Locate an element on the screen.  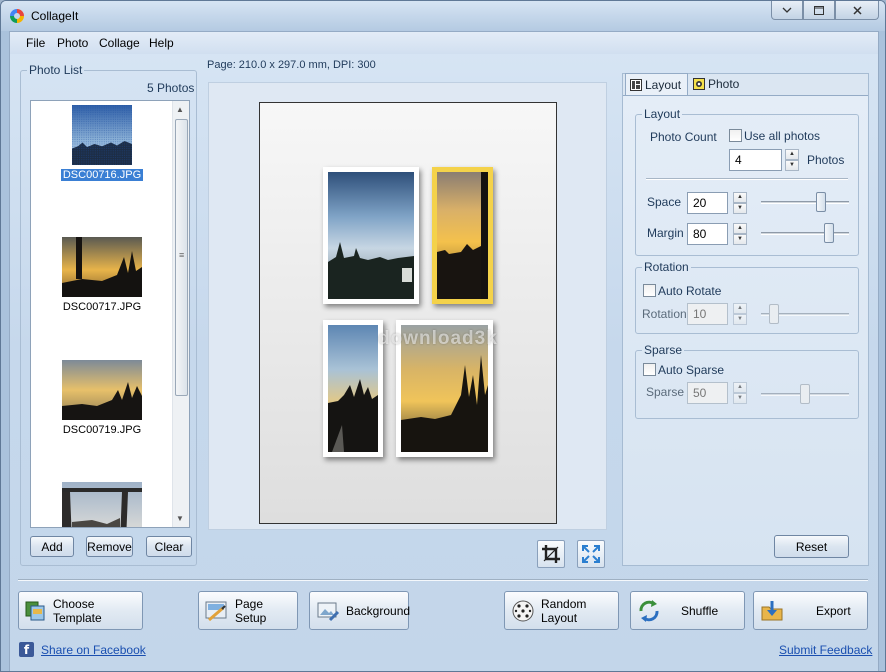
crop-icon is located at coordinates (551, 554).